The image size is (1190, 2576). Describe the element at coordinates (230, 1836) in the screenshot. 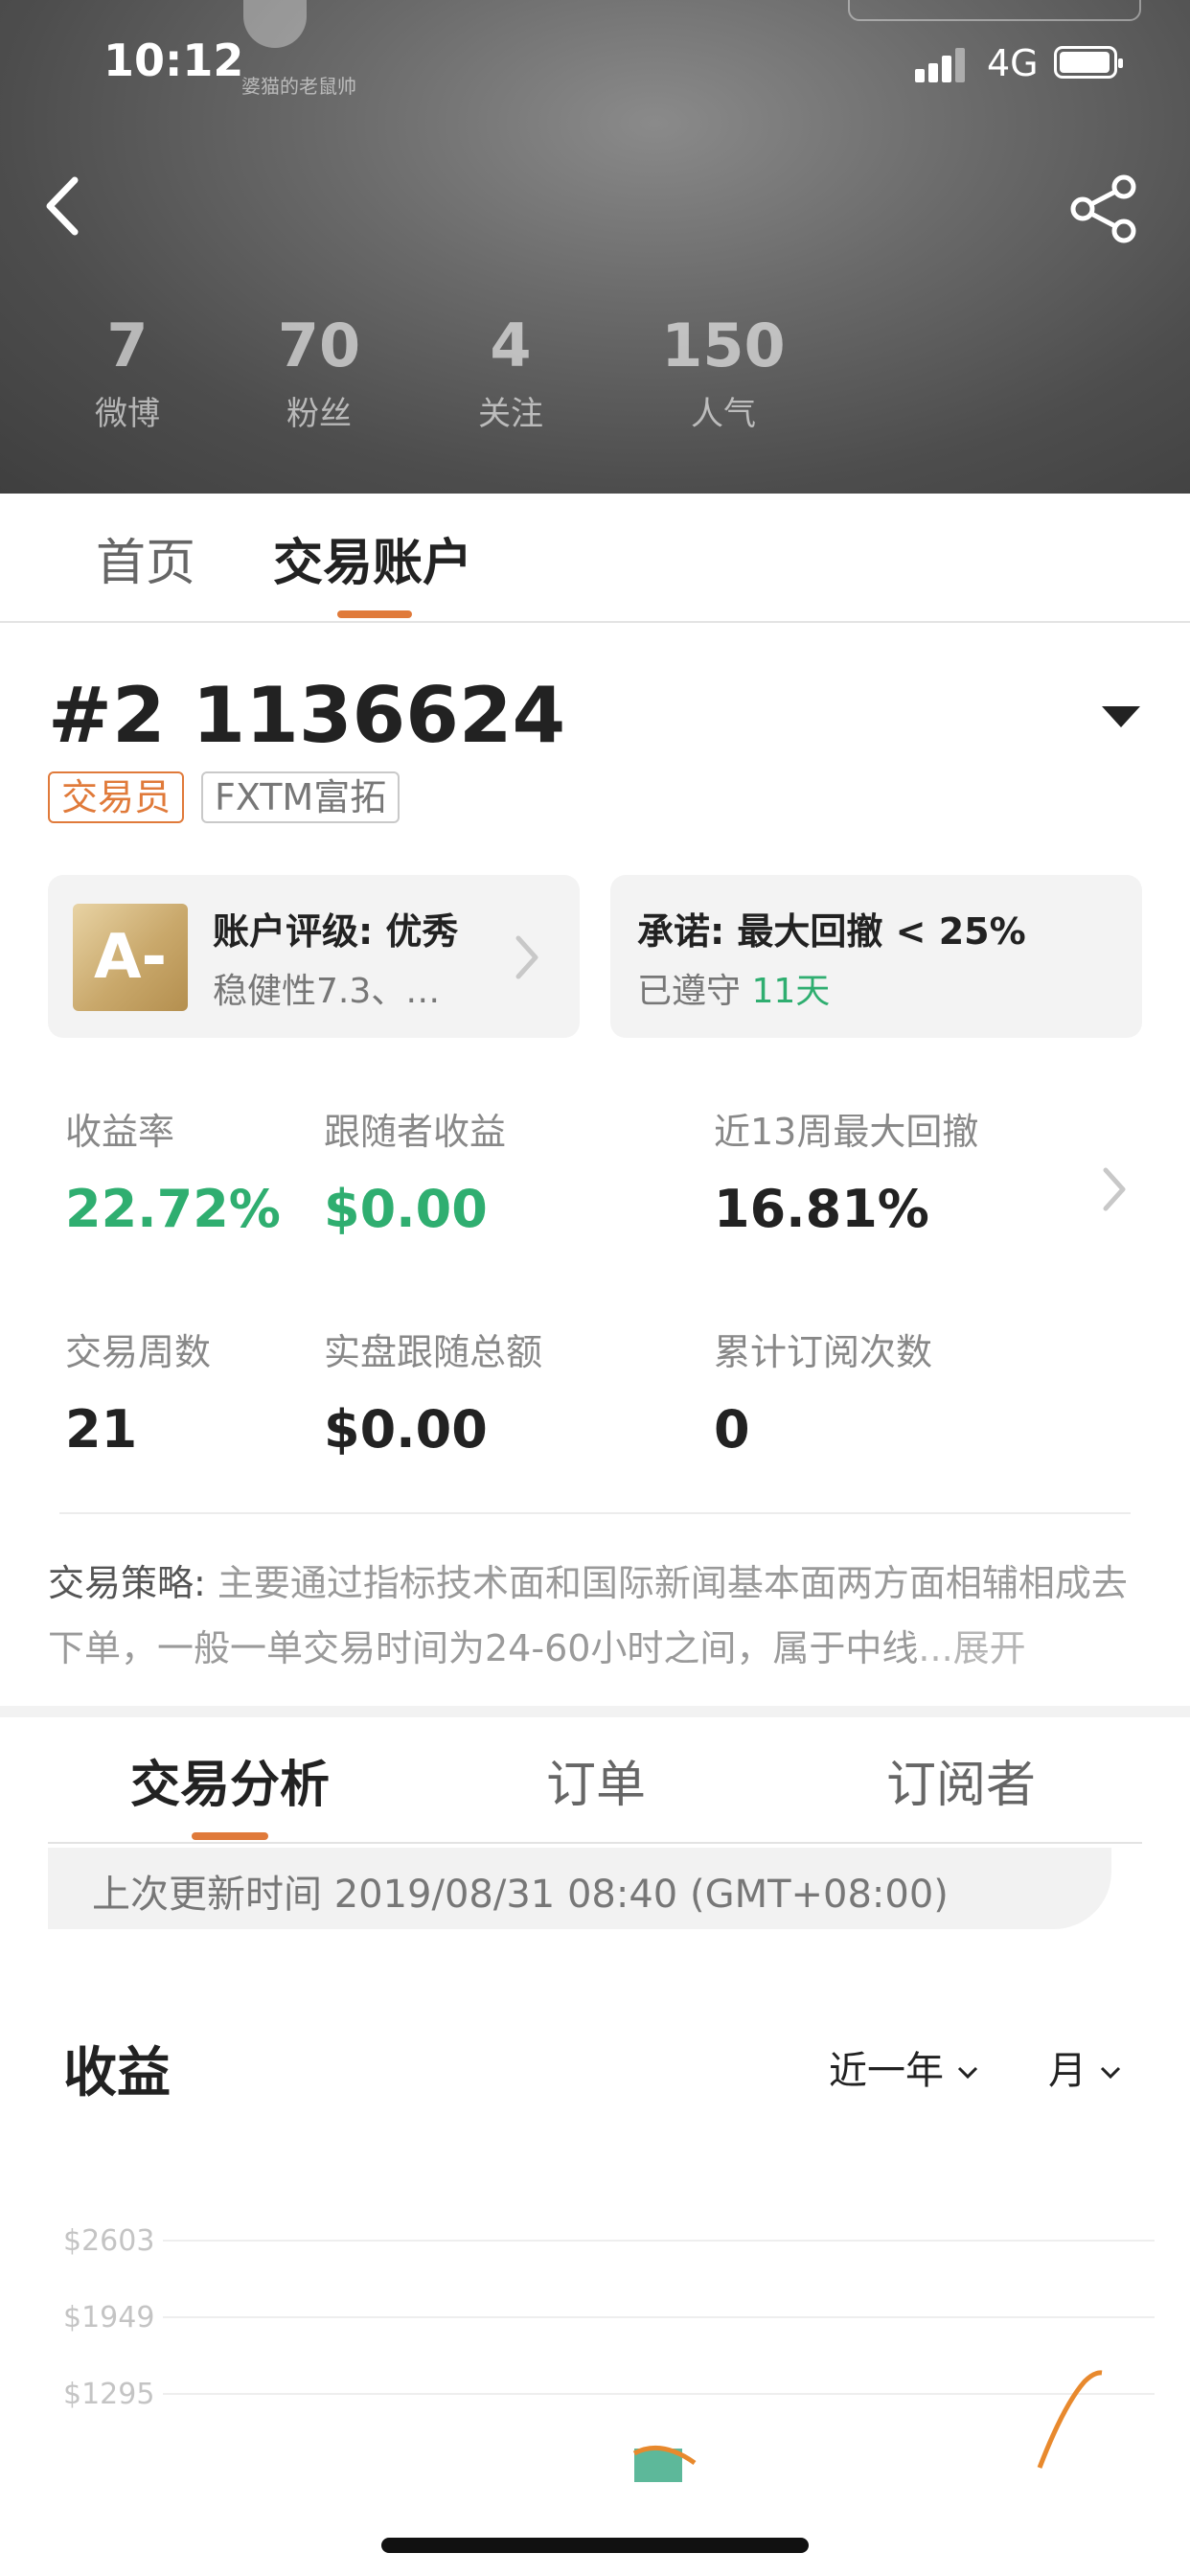

I see `active-subtab-indicator` at that location.